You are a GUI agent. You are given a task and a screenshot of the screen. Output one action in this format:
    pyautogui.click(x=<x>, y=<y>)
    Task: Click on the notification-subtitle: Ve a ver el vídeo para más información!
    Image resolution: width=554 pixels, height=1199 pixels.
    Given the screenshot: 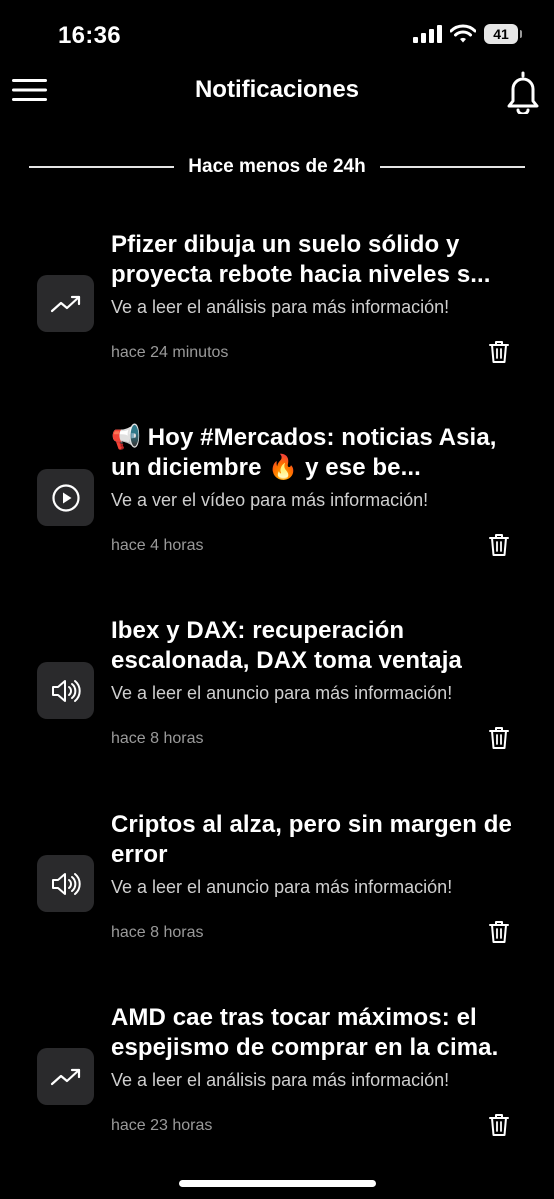 What is the action you would take?
    pyautogui.click(x=270, y=500)
    